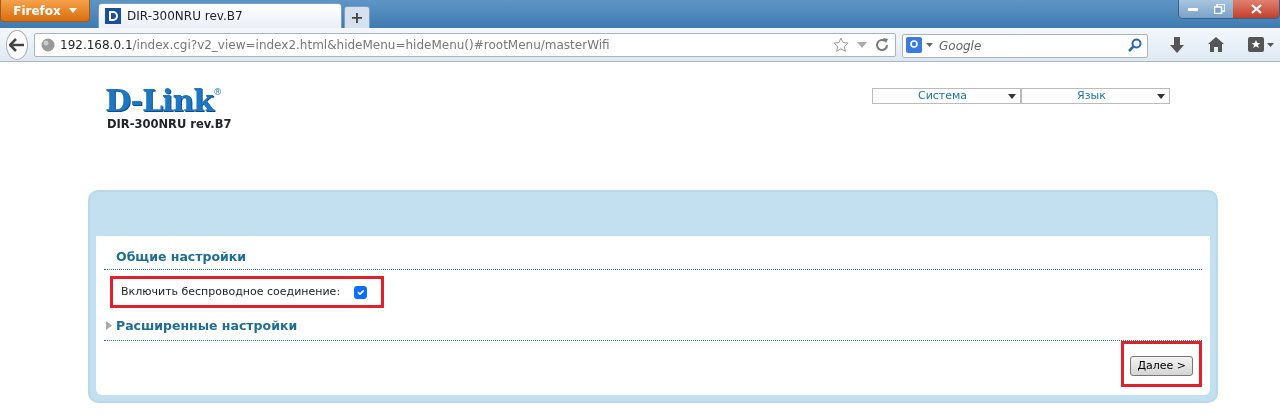 This screenshot has height=420, width=1280. Describe the element at coordinates (335, 45) in the screenshot. I see `url-text: 192.168.0.1/index.cgi?v2_view=index2.html&hideMenu=hideMenu()#rootMenu/masterWifi` at that location.